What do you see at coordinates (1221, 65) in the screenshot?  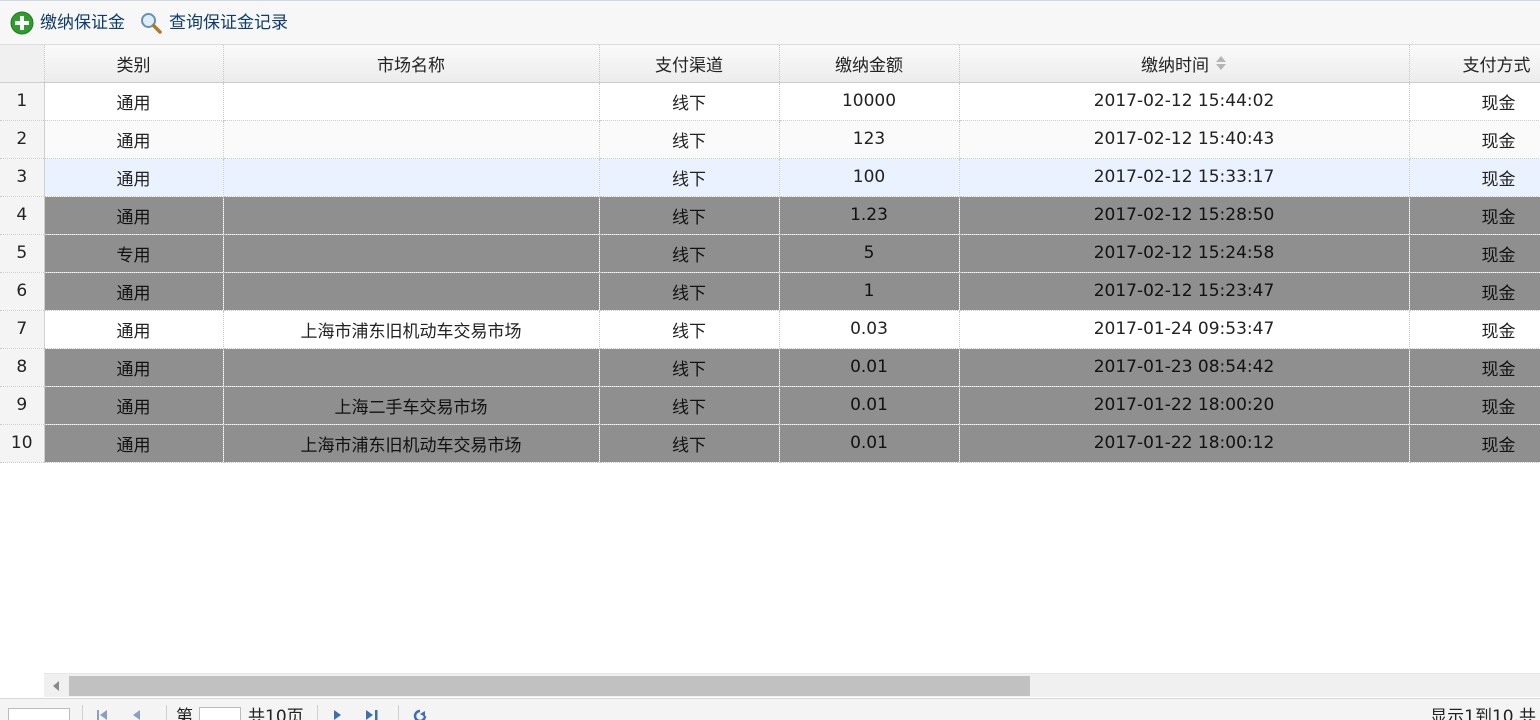 I see `sort-icon` at bounding box center [1221, 65].